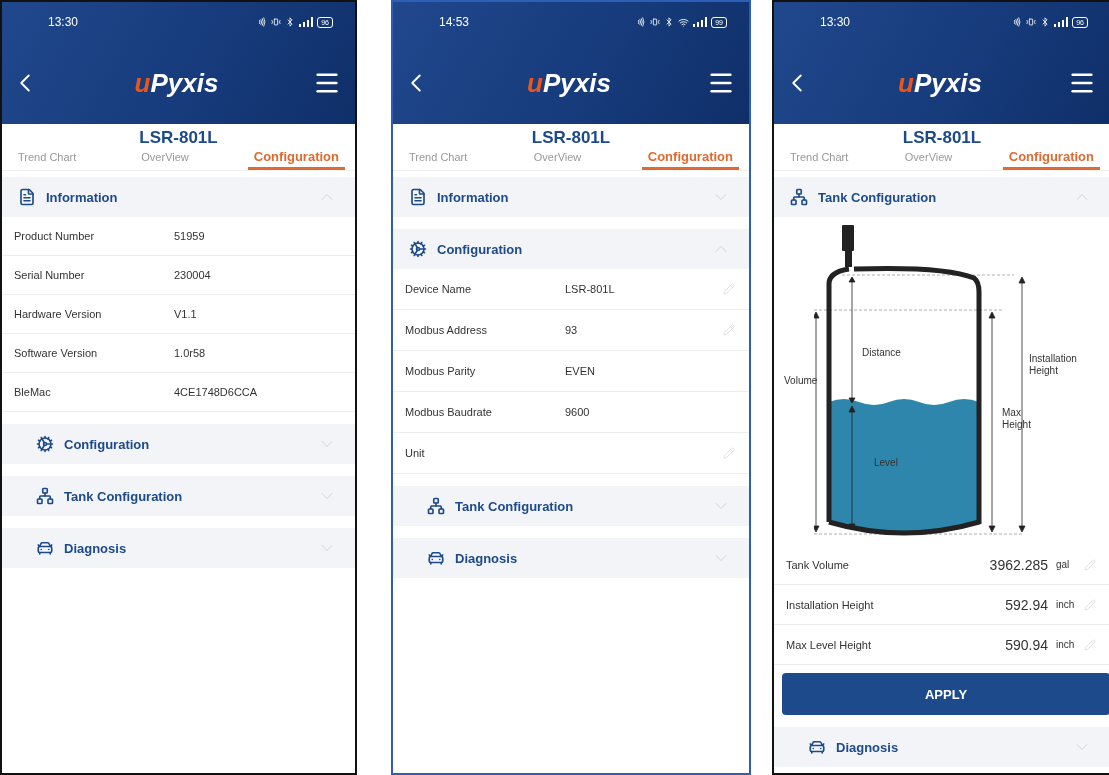  I want to click on field-value: 9600, so click(578, 412).